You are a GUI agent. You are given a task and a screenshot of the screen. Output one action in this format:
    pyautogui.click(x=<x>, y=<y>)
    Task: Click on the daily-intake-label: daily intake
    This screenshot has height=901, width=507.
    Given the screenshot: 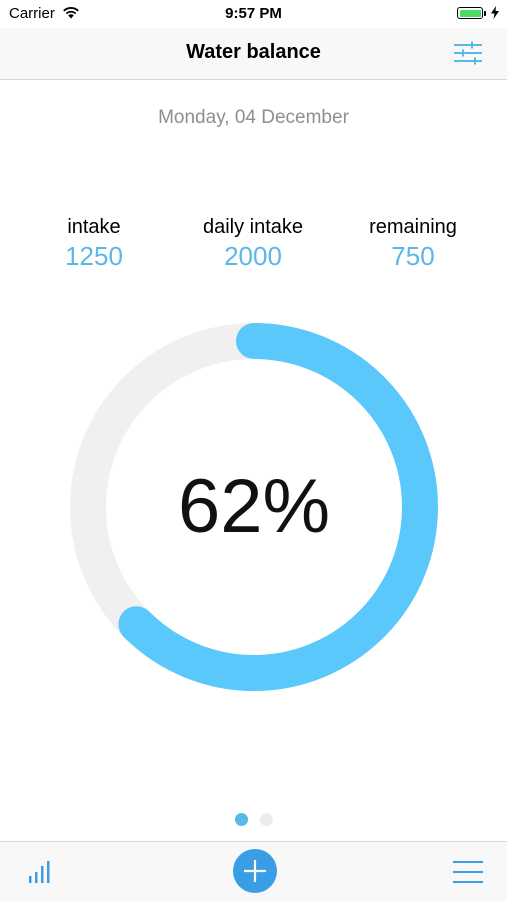 What is the action you would take?
    pyautogui.click(x=253, y=227)
    